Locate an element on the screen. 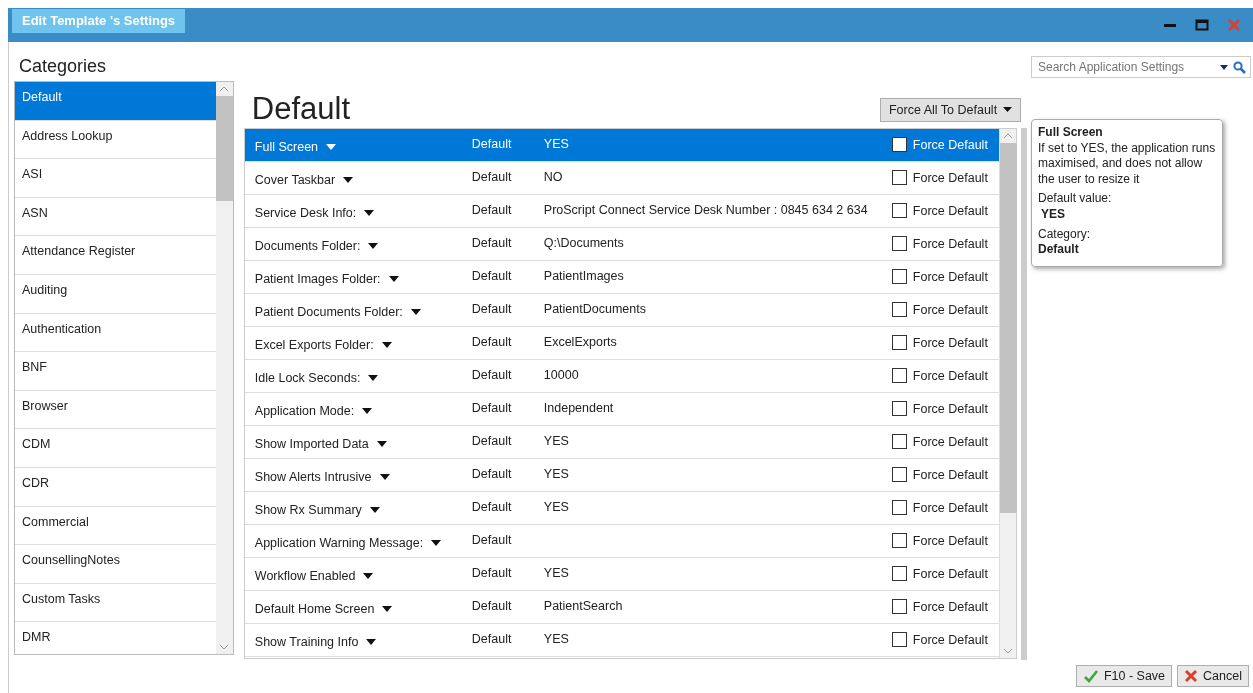 The image size is (1253, 693). tooltip-value: YES is located at coordinates (1053, 214).